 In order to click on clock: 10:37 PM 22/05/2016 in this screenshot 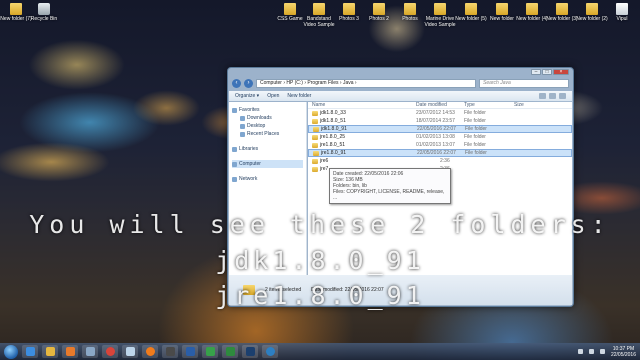, I will do `click(623, 352)`.